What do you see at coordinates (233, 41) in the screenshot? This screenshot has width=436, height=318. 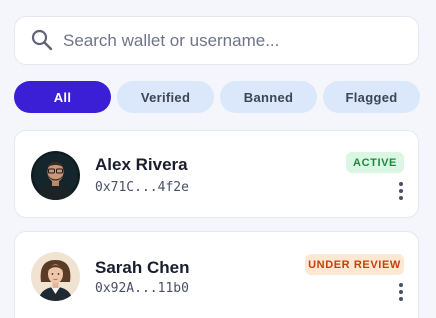 I see `search-input` at bounding box center [233, 41].